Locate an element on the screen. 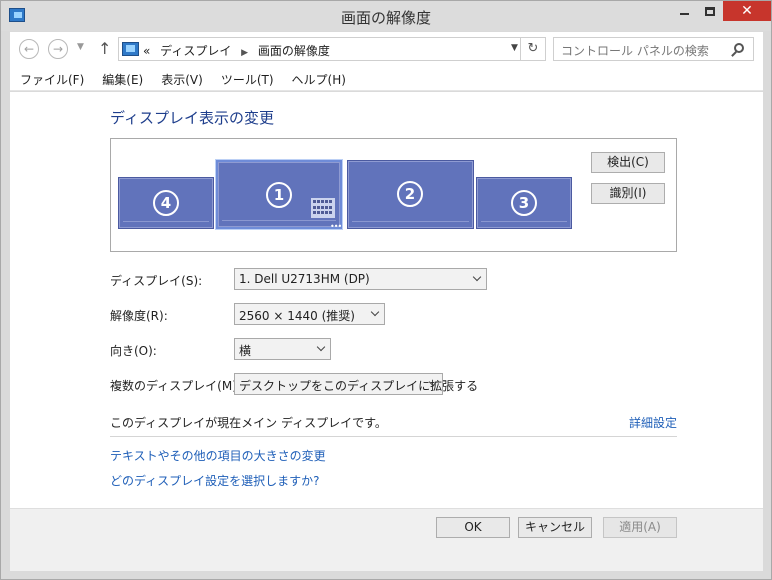 The image size is (772, 580). up-button: ↑ is located at coordinates (104, 48).